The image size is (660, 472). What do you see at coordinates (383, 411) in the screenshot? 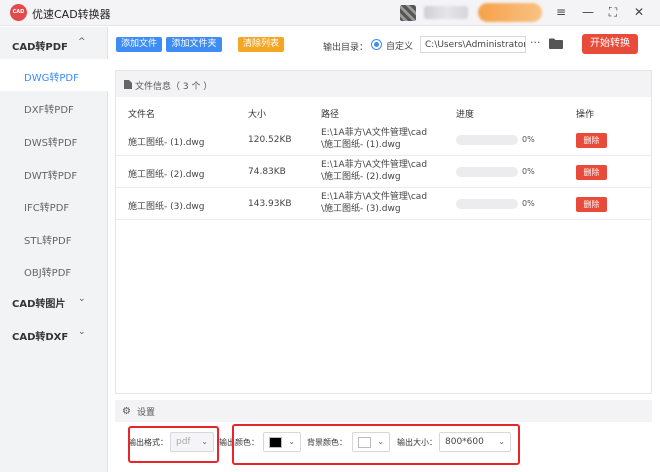
I see `settings-header: ⚙ 设置` at bounding box center [383, 411].